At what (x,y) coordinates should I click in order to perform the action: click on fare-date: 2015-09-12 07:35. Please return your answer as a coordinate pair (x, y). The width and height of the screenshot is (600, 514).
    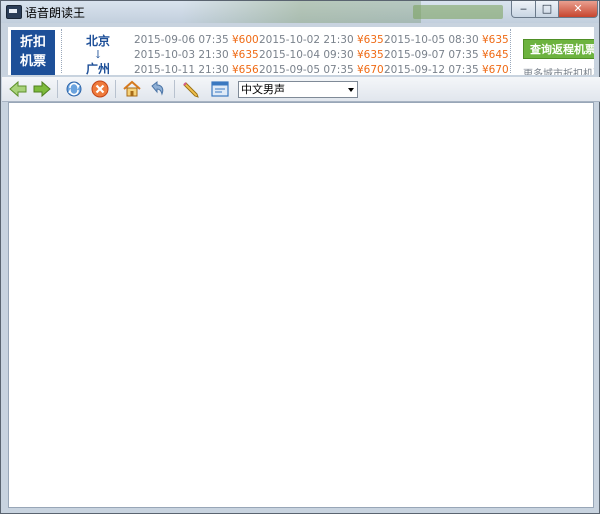
    Looking at the image, I should click on (431, 69).